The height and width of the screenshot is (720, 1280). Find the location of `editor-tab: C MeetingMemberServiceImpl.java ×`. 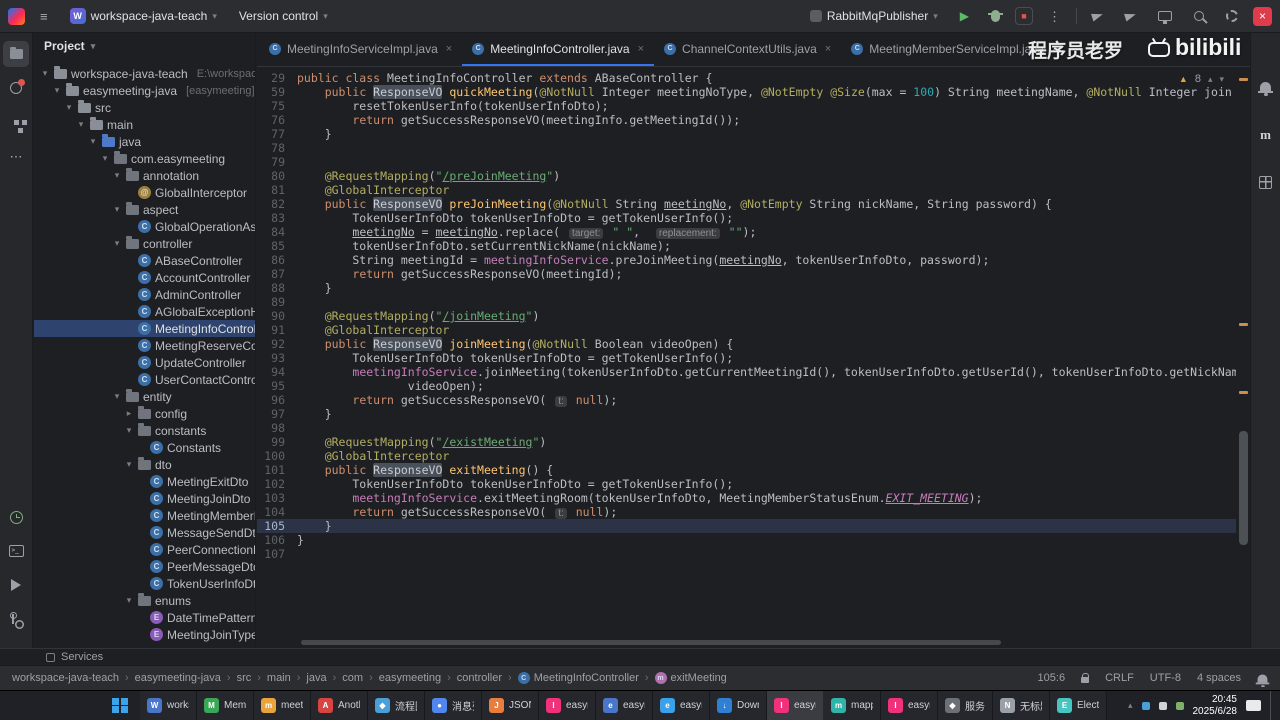

editor-tab: C MeetingMemberServiceImpl.java × is located at coordinates (954, 49).